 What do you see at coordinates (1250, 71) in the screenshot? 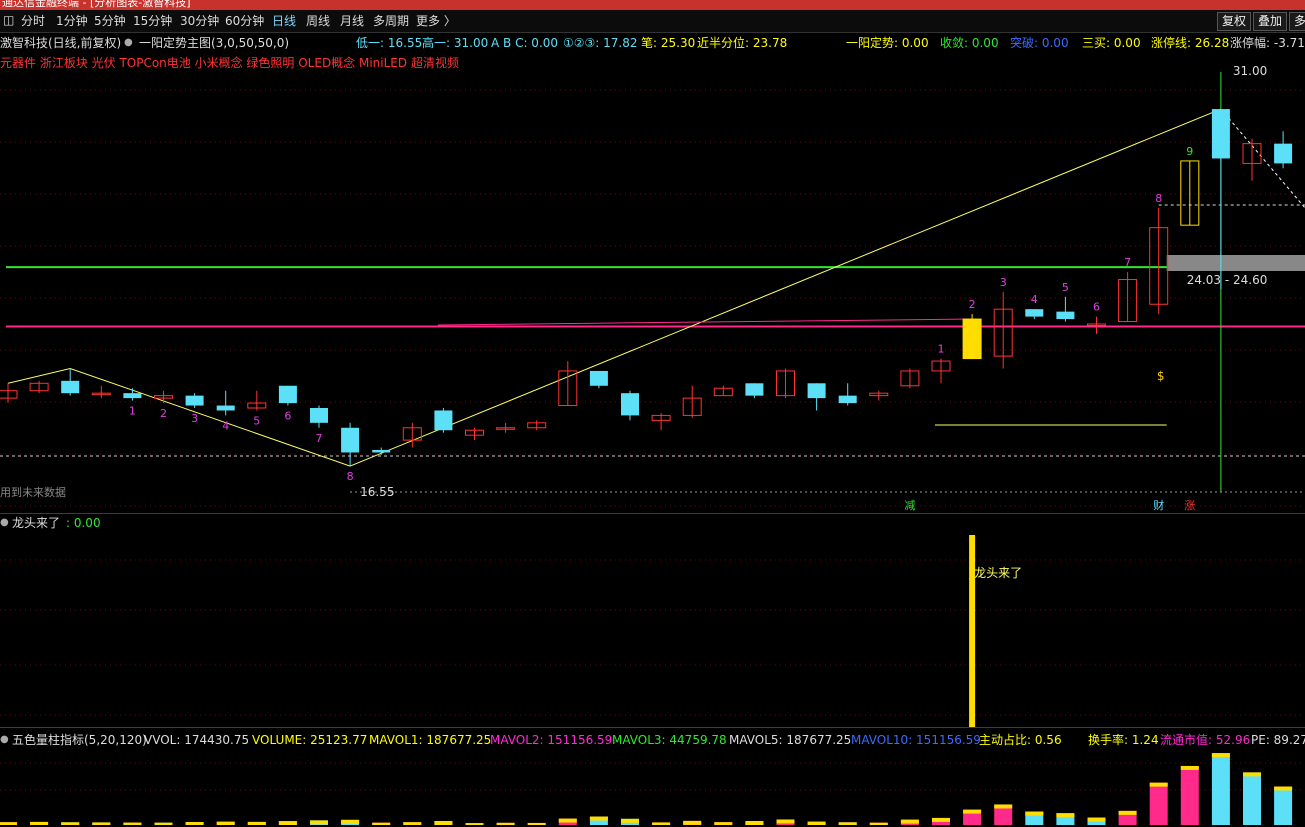
I see `high-price-label: 31.00` at bounding box center [1250, 71].